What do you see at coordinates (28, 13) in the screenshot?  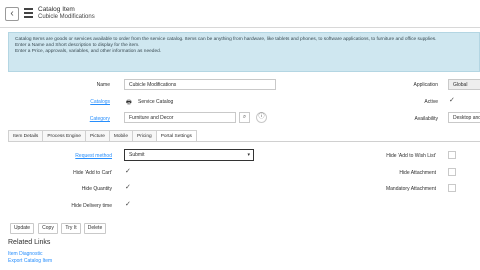 I see `hamburger-menu-icon` at bounding box center [28, 13].